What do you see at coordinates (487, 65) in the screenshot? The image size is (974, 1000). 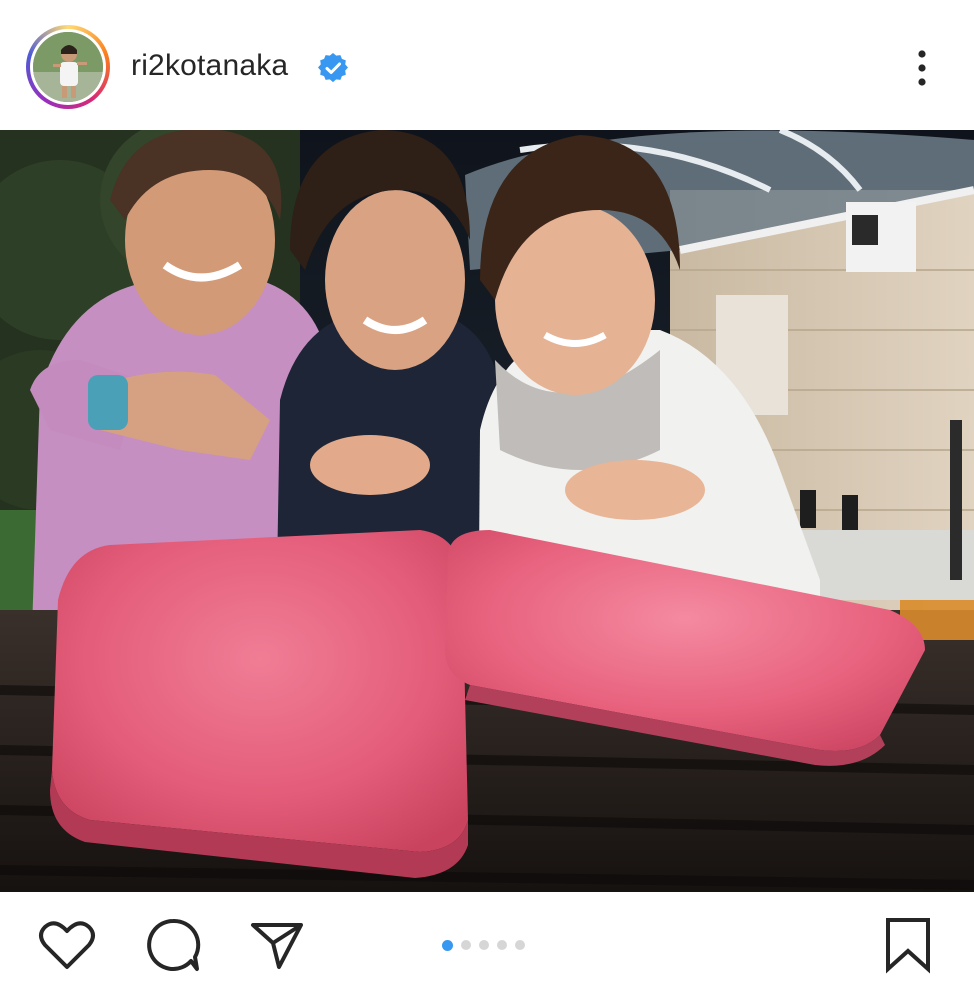 I see `post-header: ri2kotanaka` at bounding box center [487, 65].